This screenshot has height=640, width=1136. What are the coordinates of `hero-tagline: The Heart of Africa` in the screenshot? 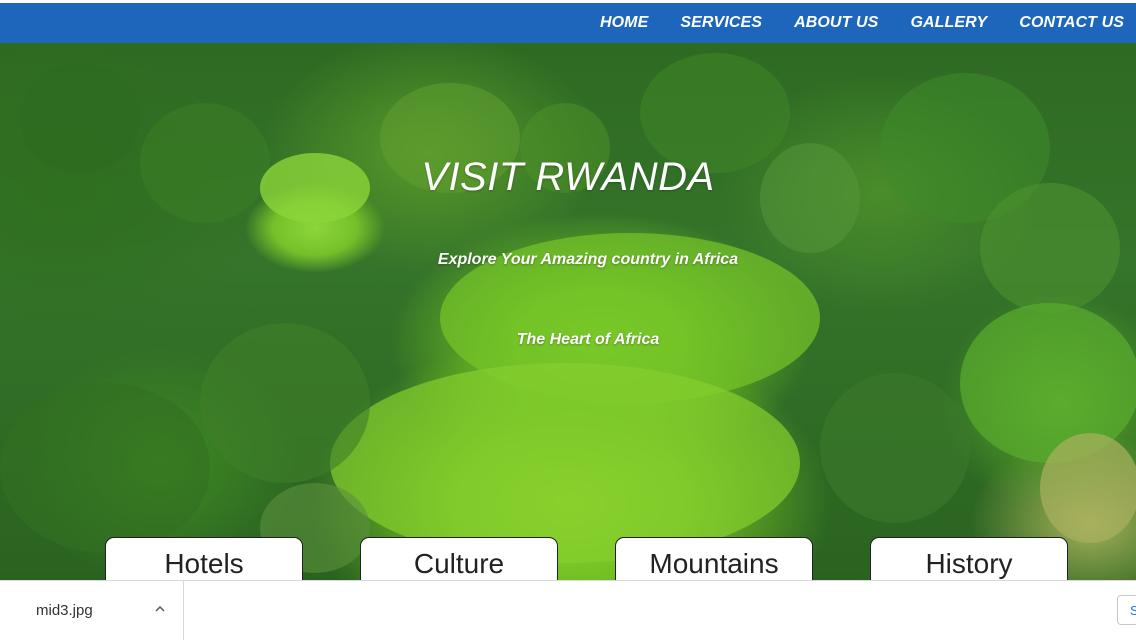 It's located at (588, 339).